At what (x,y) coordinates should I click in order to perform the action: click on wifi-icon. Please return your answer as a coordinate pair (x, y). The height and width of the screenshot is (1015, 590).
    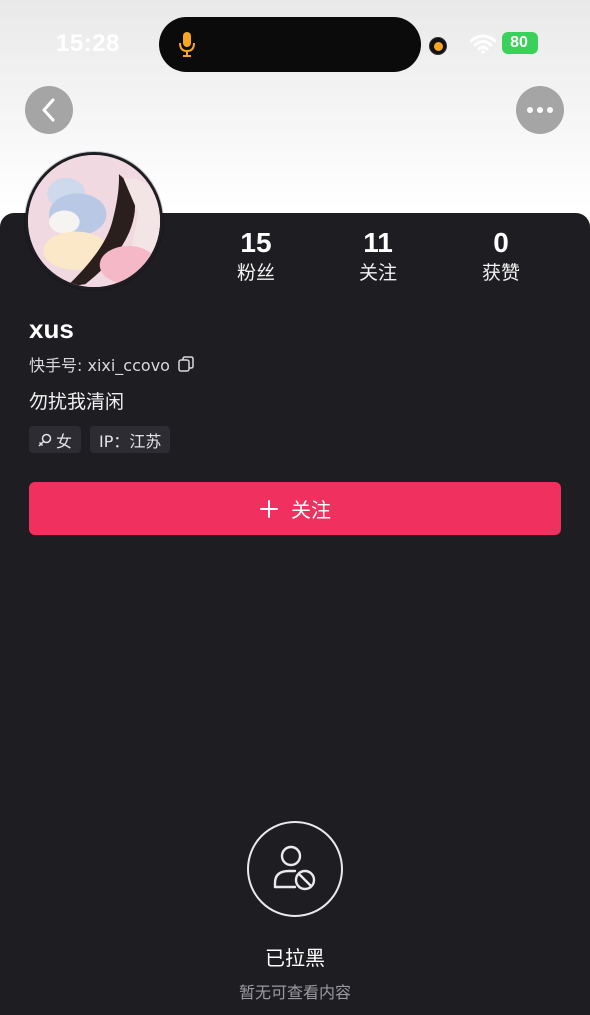
    Looking at the image, I should click on (483, 44).